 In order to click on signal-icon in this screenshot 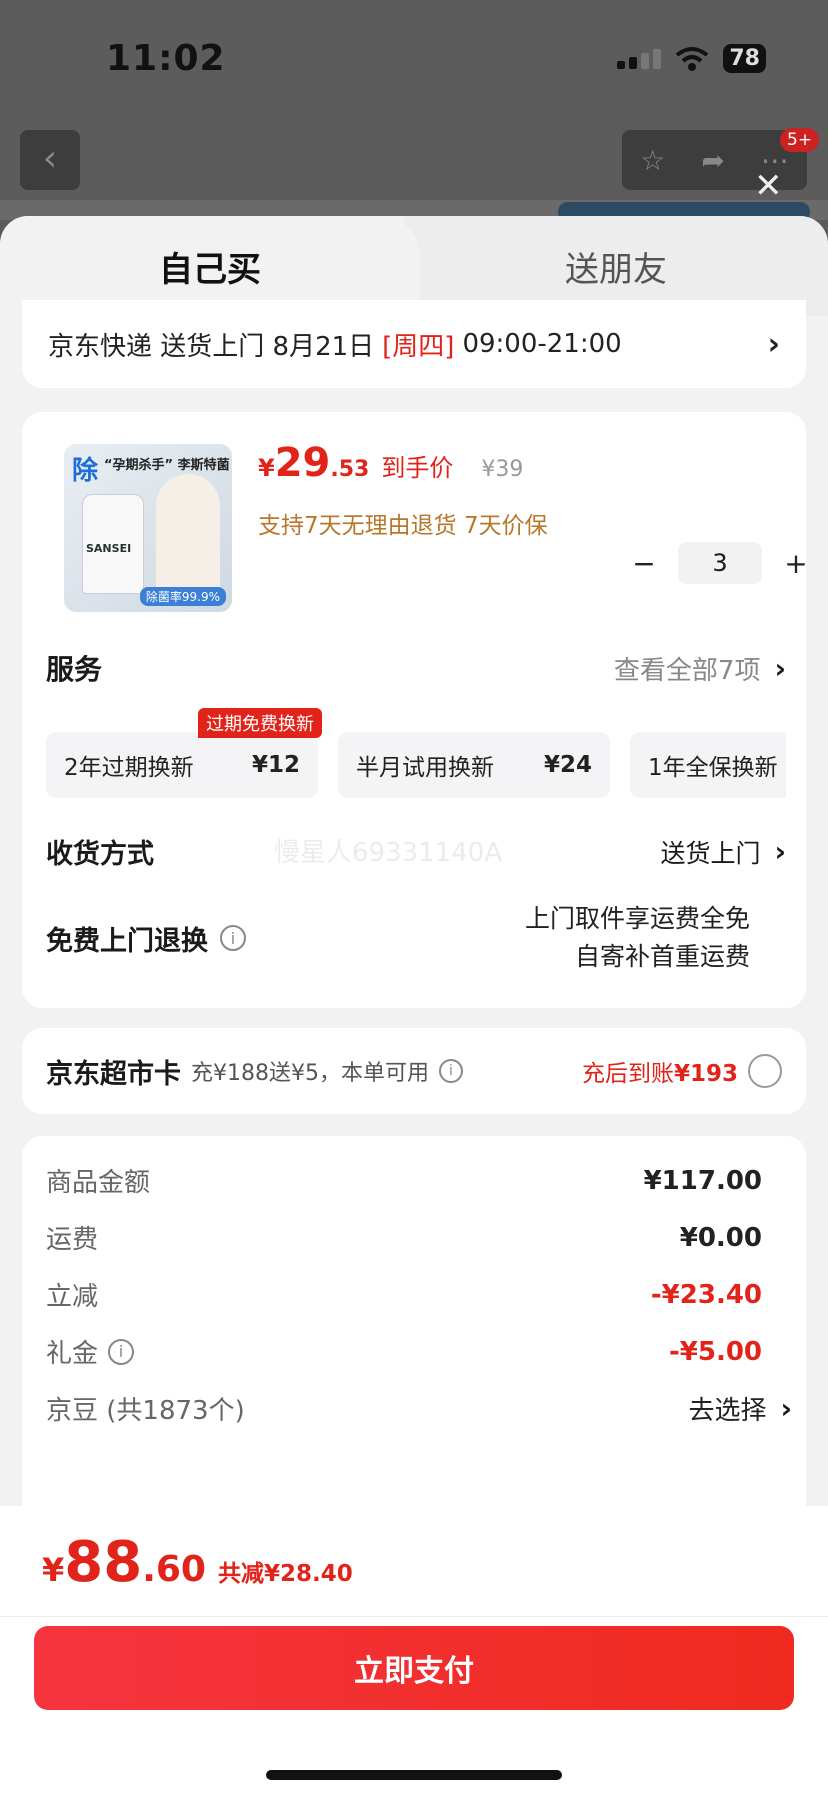, I will do `click(639, 58)`.